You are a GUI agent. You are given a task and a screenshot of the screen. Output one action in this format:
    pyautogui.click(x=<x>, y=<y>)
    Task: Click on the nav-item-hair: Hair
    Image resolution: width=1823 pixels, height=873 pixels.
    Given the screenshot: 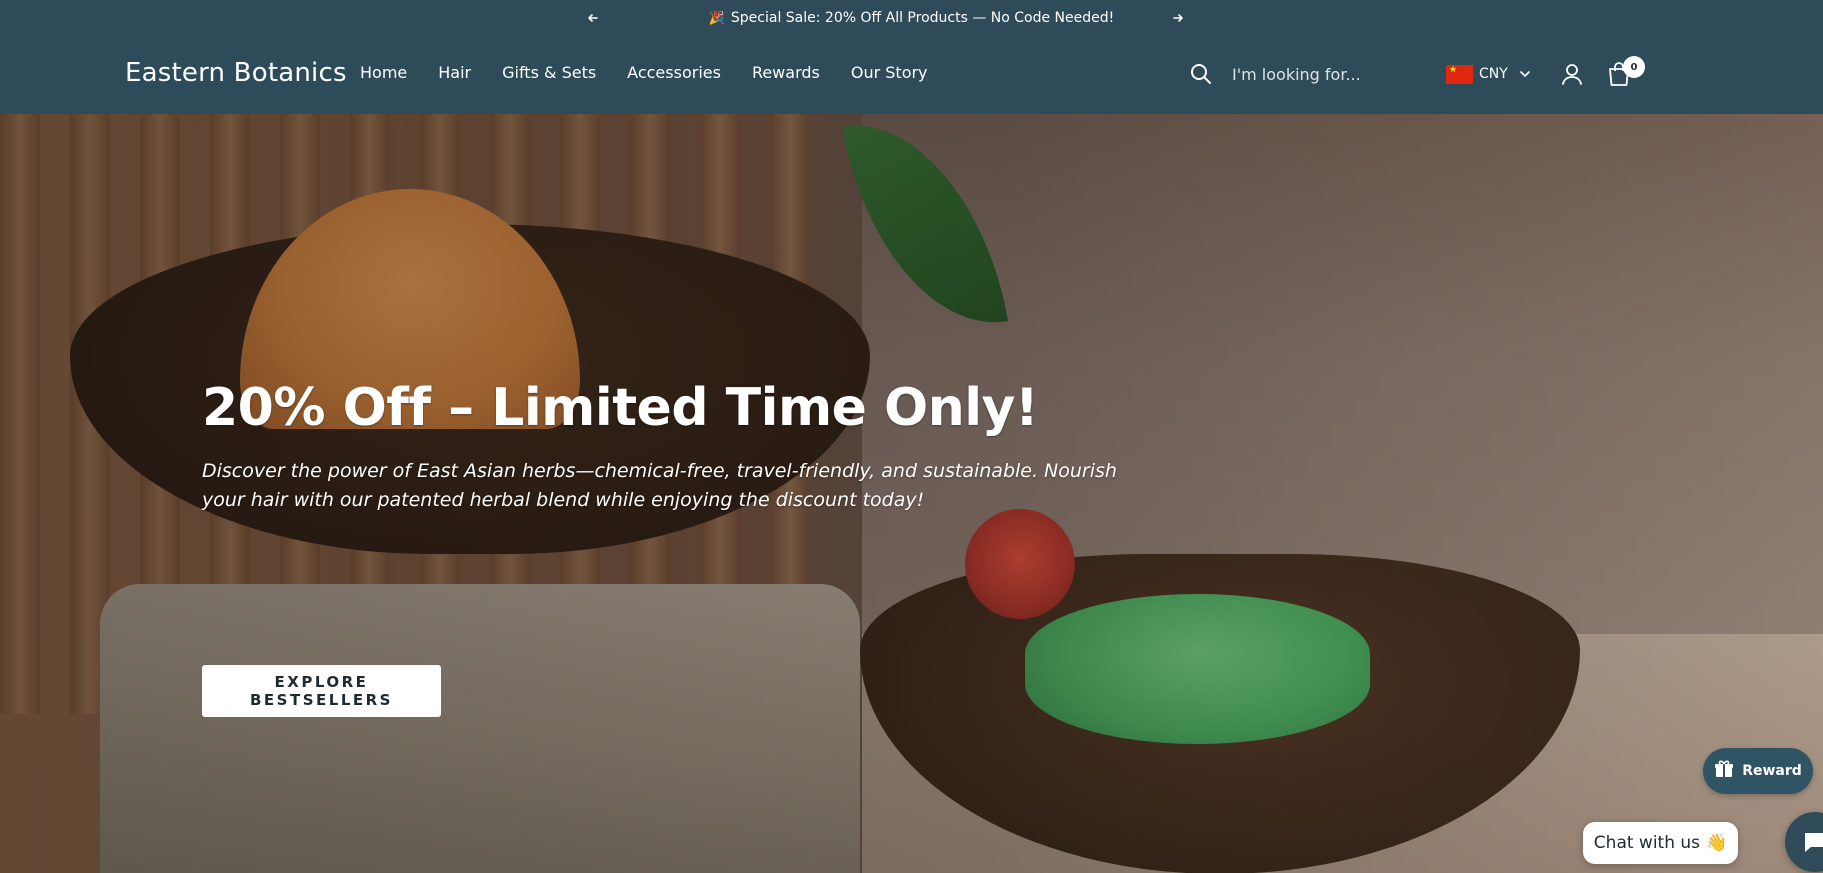 What is the action you would take?
    pyautogui.click(x=454, y=72)
    